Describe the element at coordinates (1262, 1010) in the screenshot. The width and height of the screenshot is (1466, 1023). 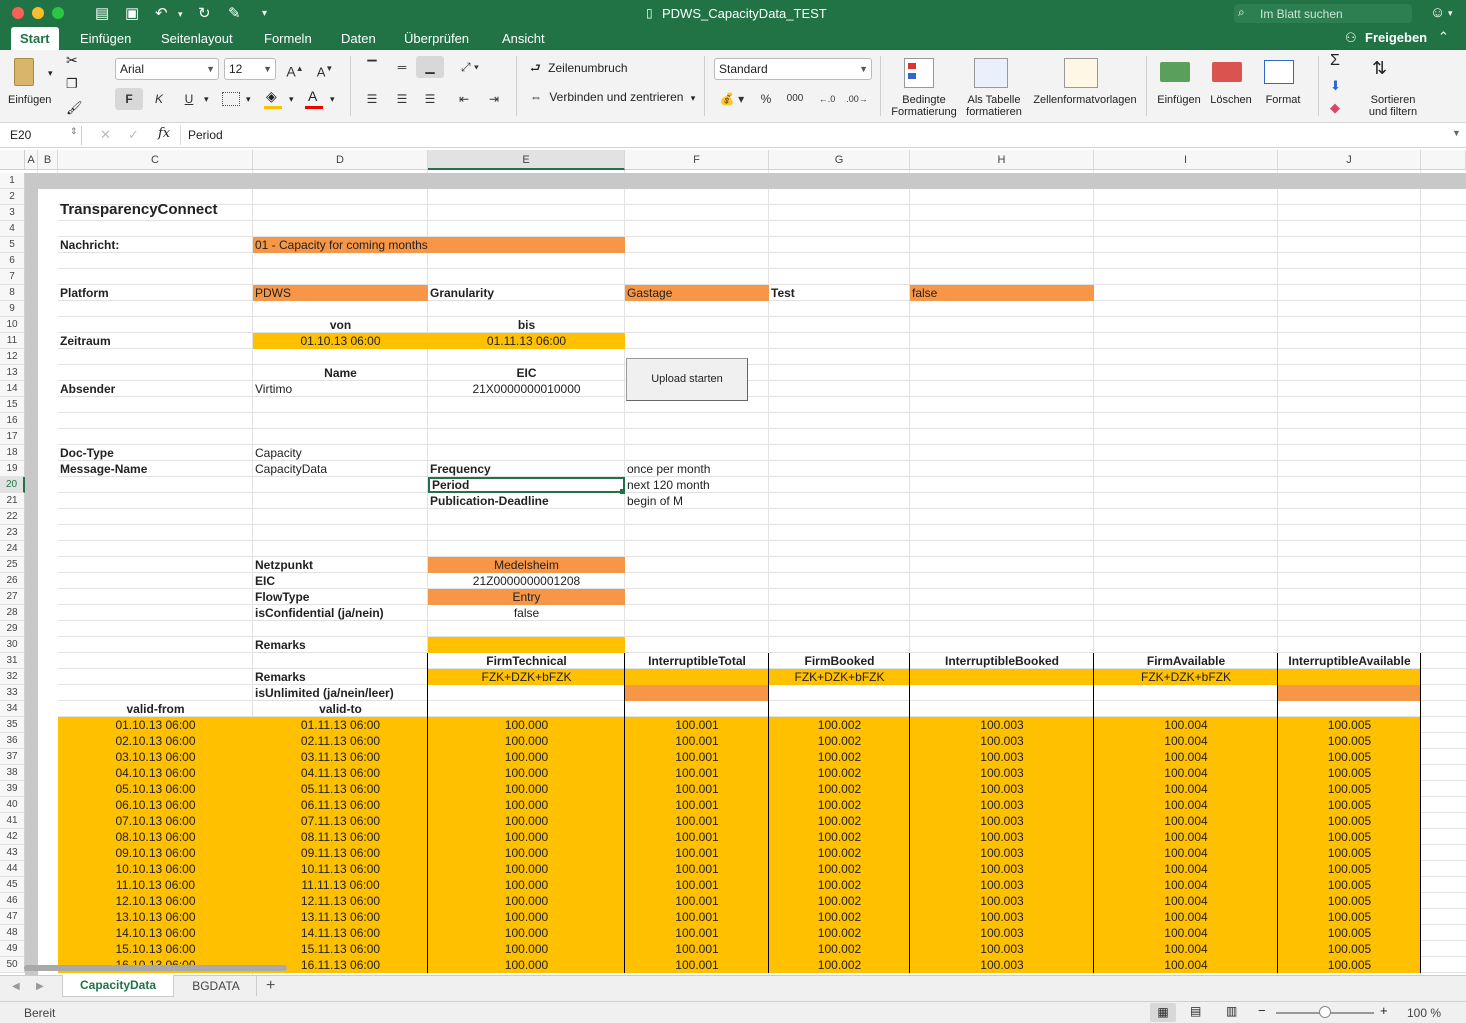
I see `zoom-out-icon: −` at that location.